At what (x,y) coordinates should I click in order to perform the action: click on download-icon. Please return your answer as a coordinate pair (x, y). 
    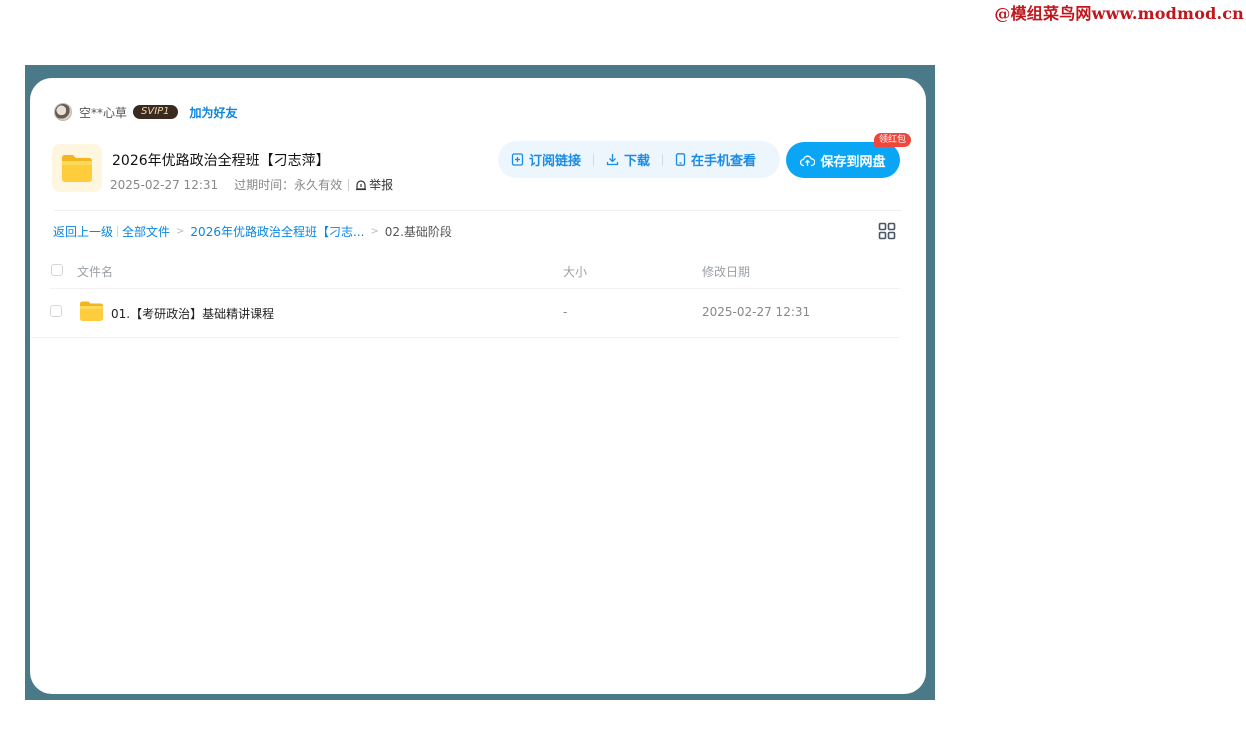
    Looking at the image, I should click on (612, 160).